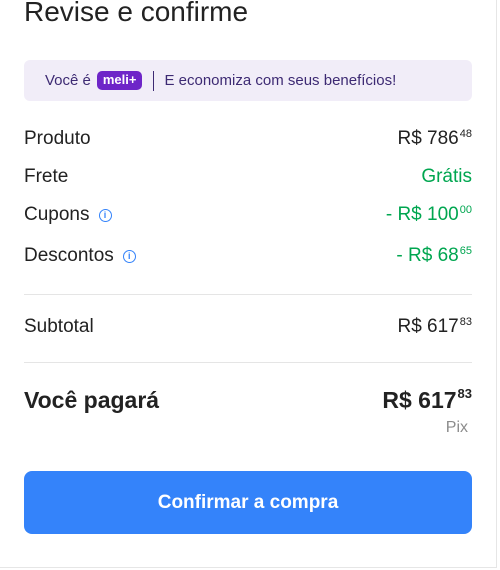 The width and height of the screenshot is (500, 570). I want to click on meli-badge-plus: +, so click(132, 79).